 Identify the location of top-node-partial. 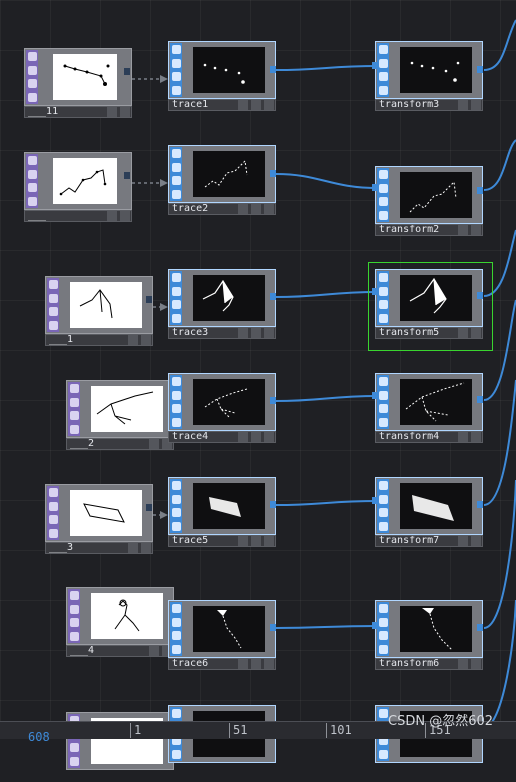
(222, 740).